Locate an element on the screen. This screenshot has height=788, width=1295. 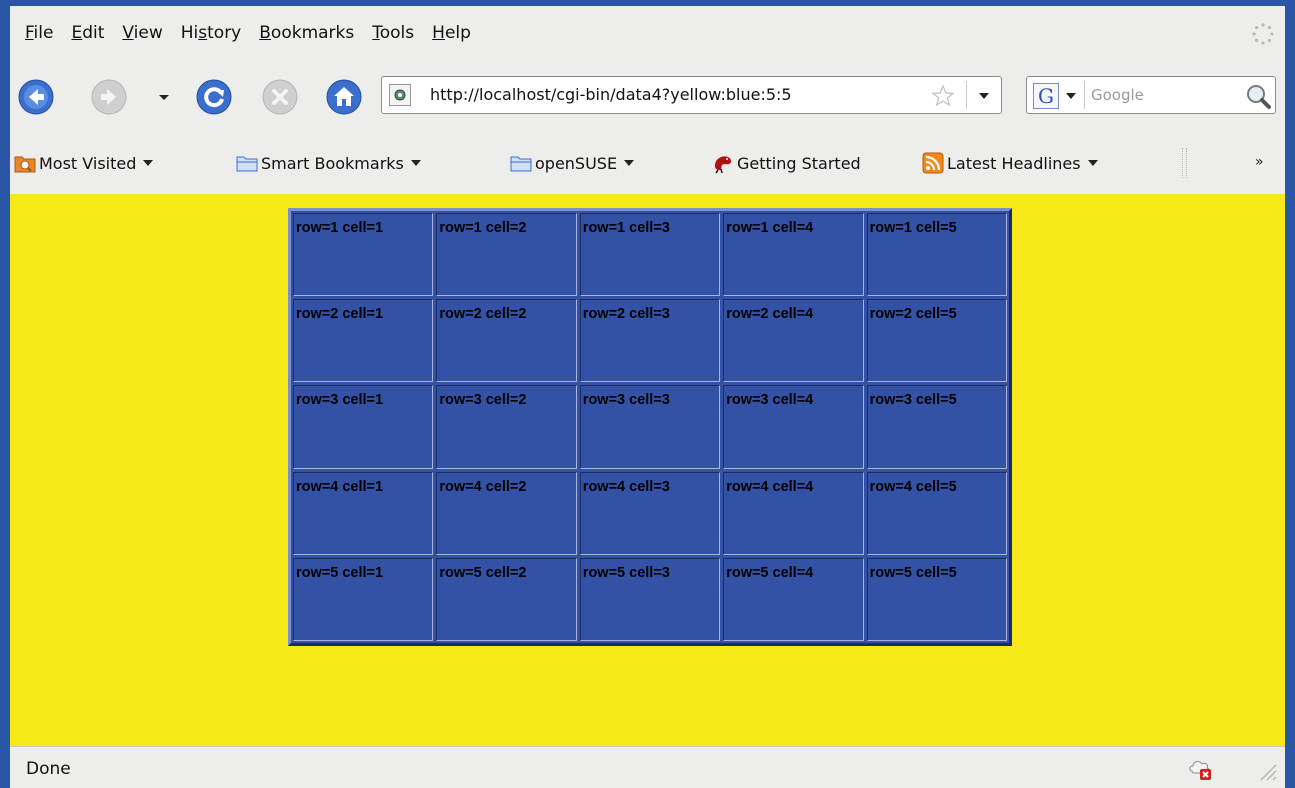
table-cell: row=1 cell=3 is located at coordinates (650, 255).